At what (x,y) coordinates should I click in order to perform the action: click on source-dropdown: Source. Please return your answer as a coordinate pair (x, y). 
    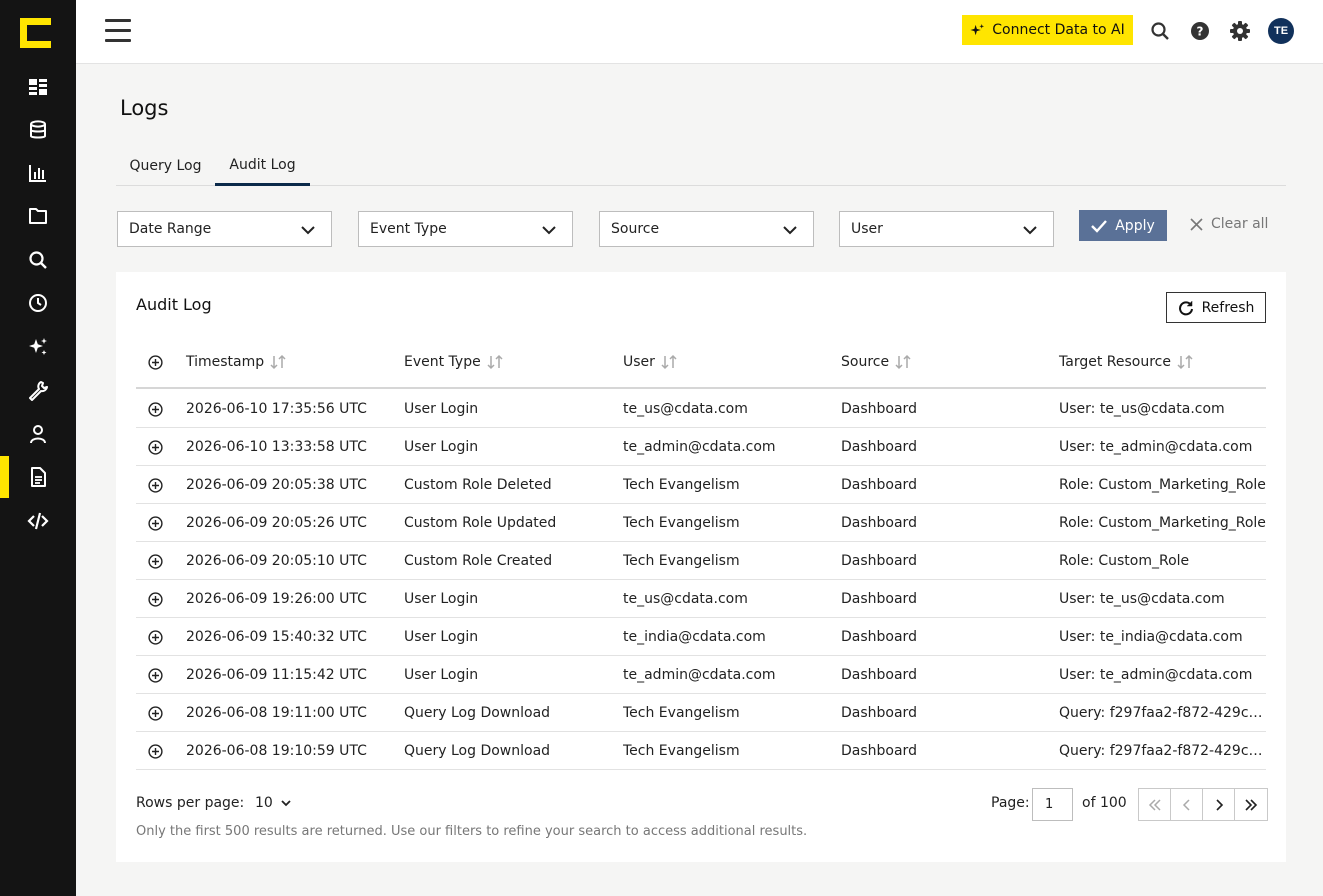
    Looking at the image, I should click on (706, 229).